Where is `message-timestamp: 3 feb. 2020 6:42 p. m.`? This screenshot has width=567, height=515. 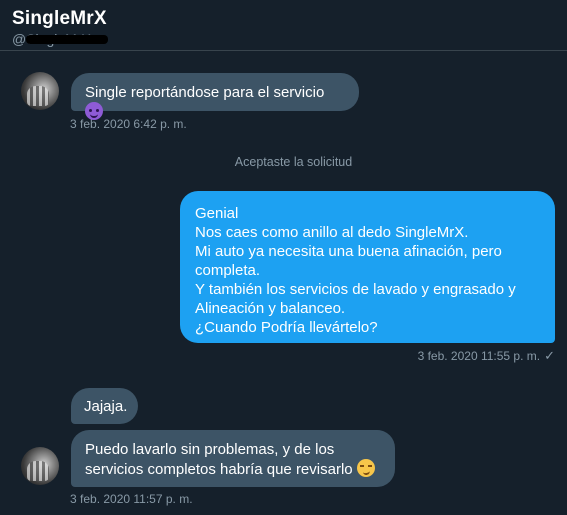 message-timestamp: 3 feb. 2020 6:42 p. m. is located at coordinates (128, 124).